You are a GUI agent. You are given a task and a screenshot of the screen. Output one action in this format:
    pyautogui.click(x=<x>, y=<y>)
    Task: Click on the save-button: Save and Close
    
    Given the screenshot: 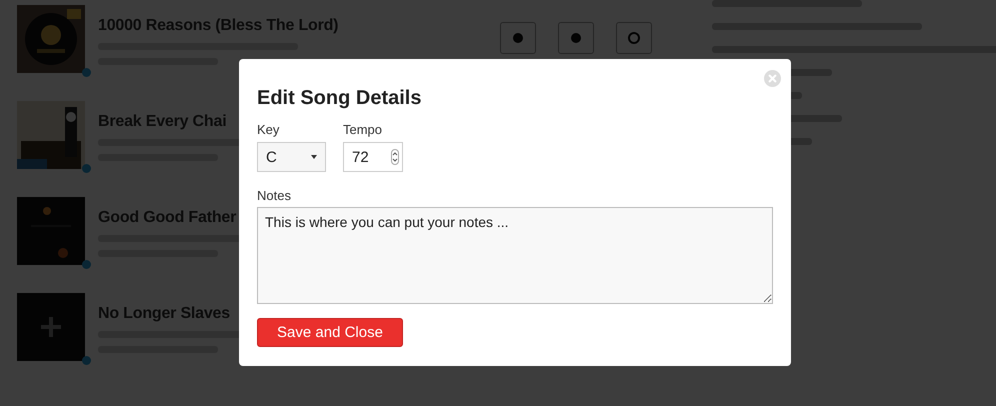 What is the action you would take?
    pyautogui.click(x=330, y=332)
    